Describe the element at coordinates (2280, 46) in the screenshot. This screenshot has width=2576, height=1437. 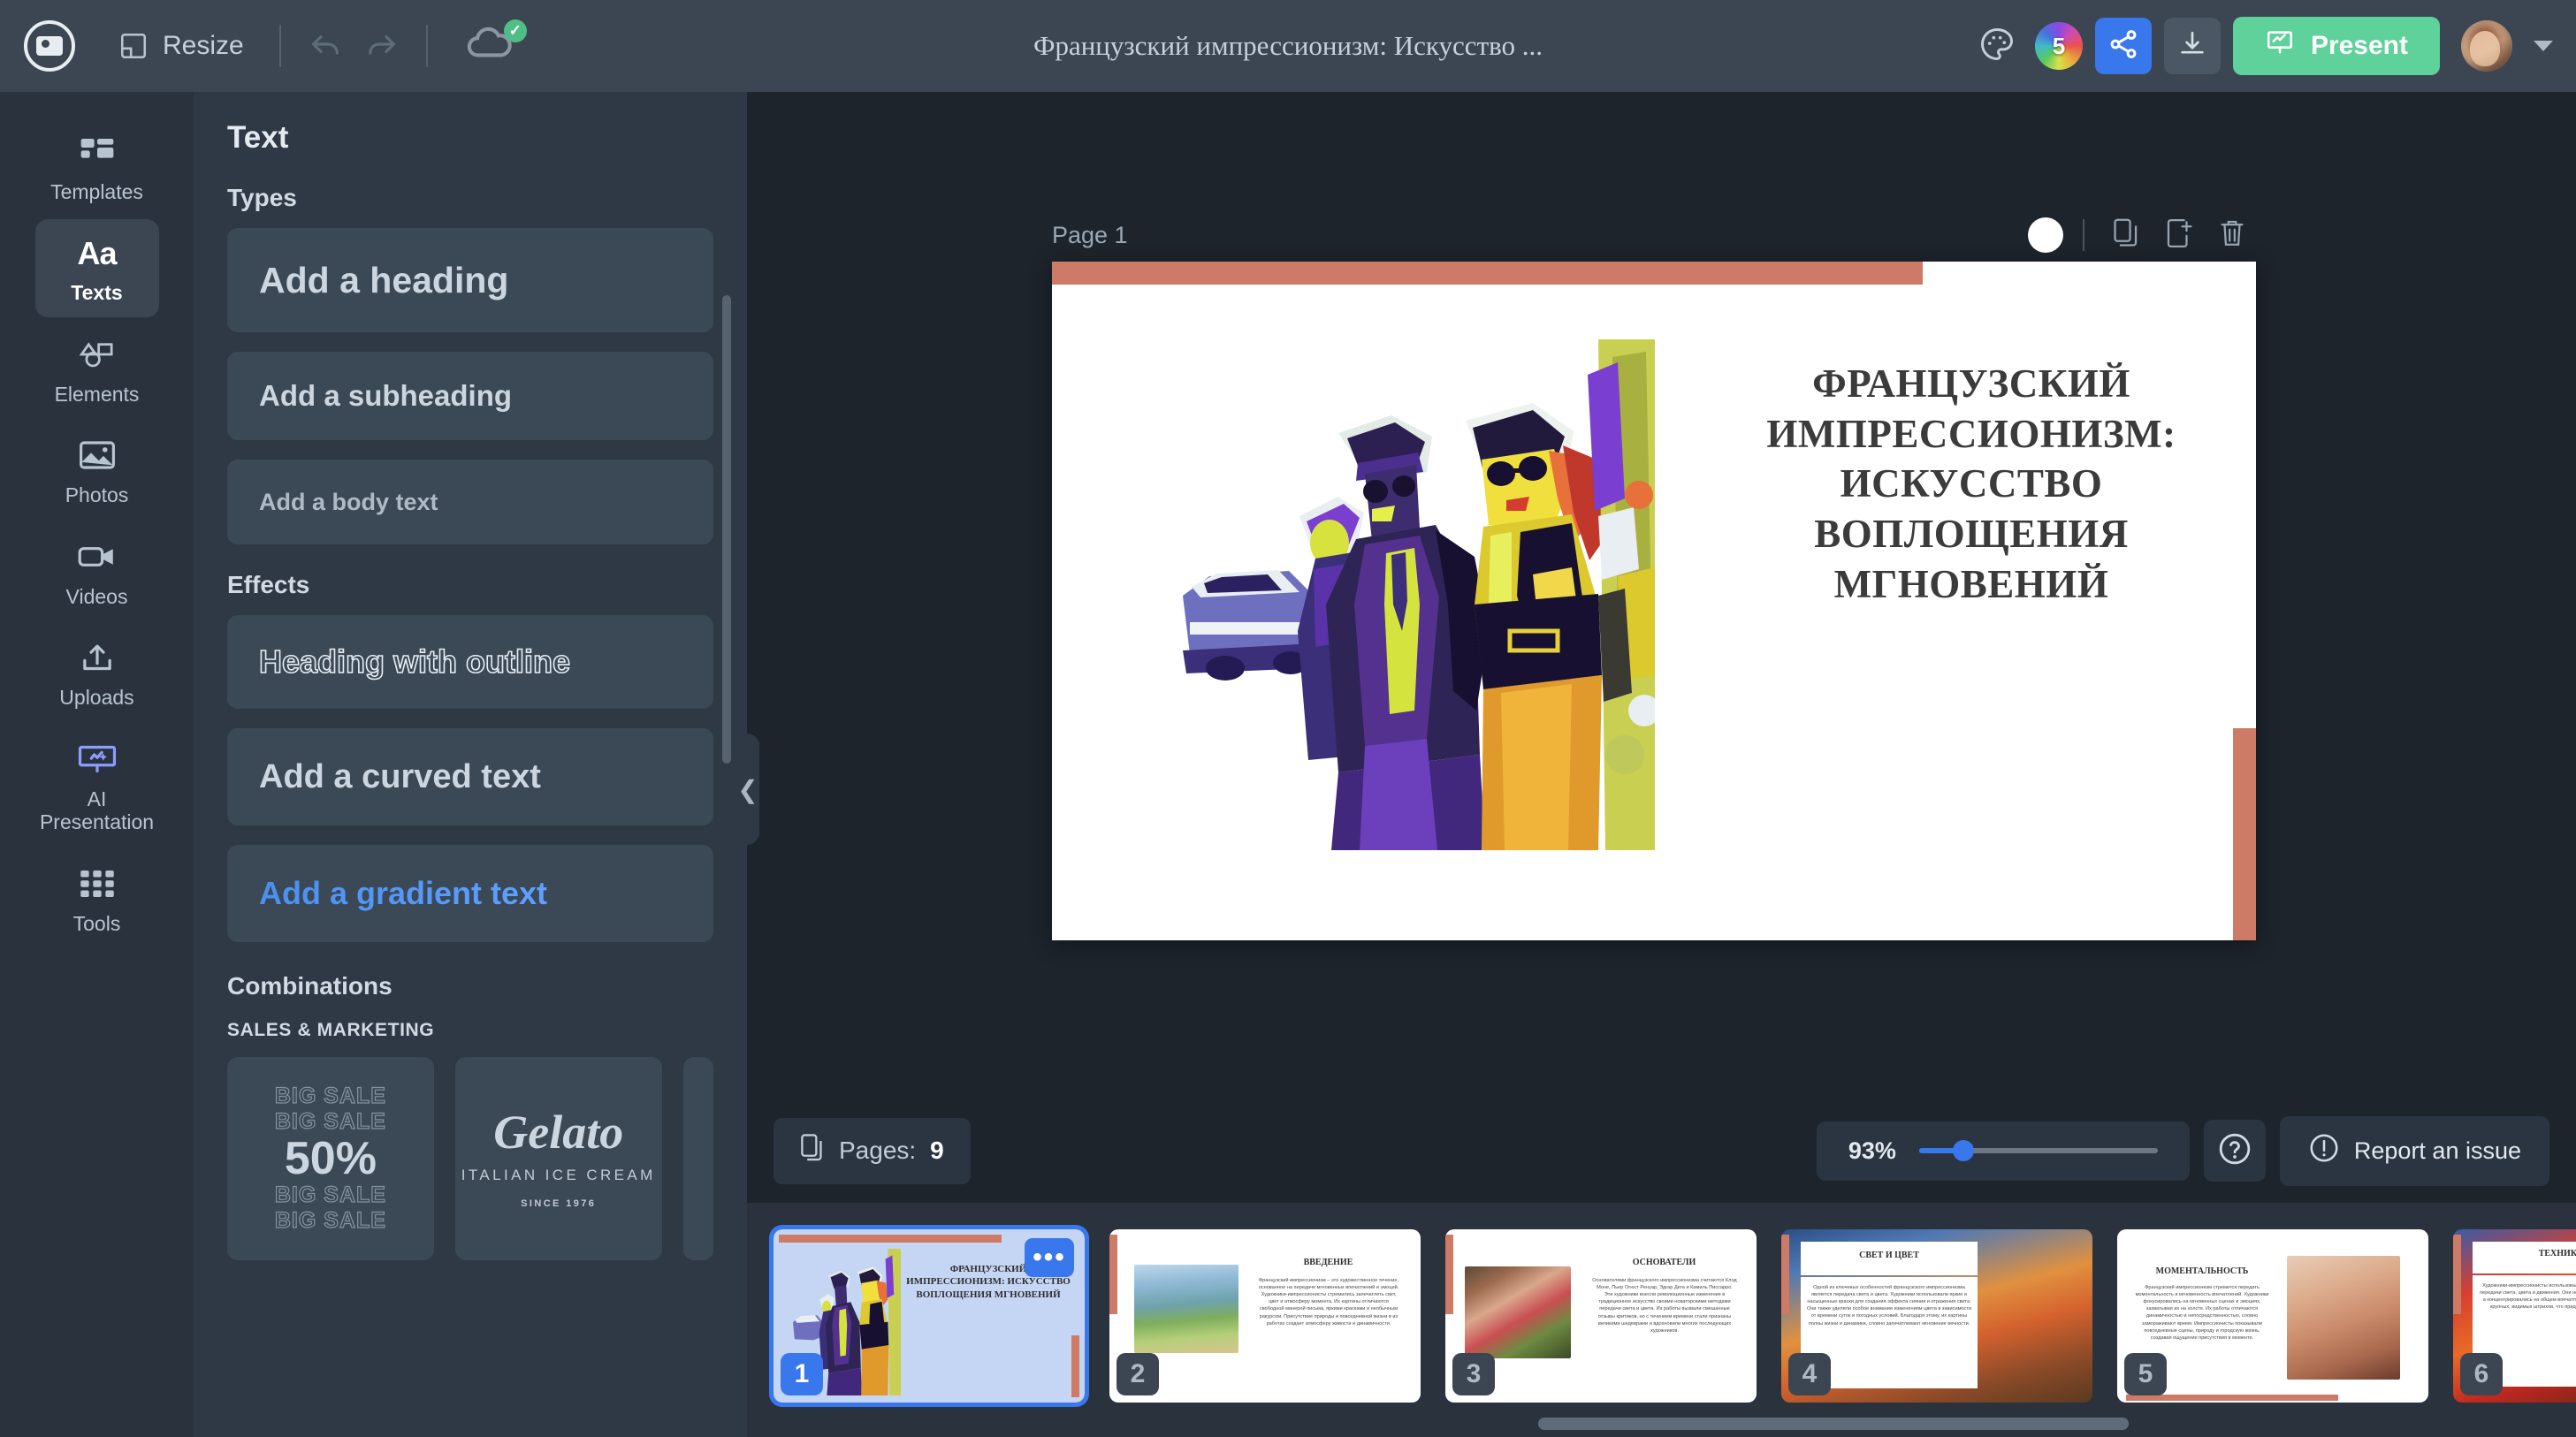
I see `present-screen-icon` at that location.